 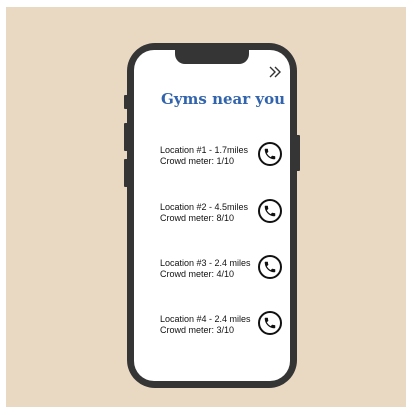 I want to click on location-name: Location #1 - 1.7miles, so click(x=204, y=150).